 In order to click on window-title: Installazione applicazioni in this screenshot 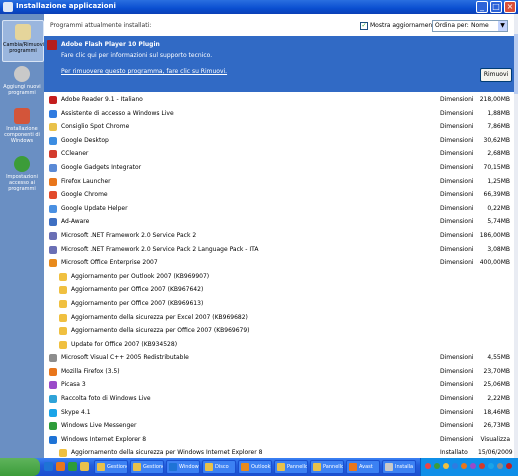, I will do `click(66, 6)`.